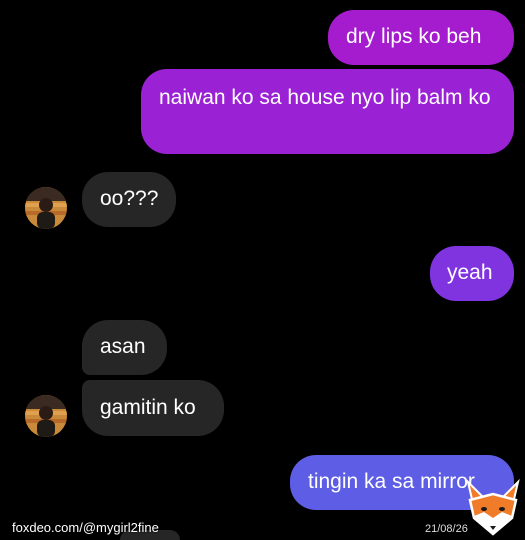 This screenshot has height=540, width=525. I want to click on incoming-message-bubble: asan, so click(124, 347).